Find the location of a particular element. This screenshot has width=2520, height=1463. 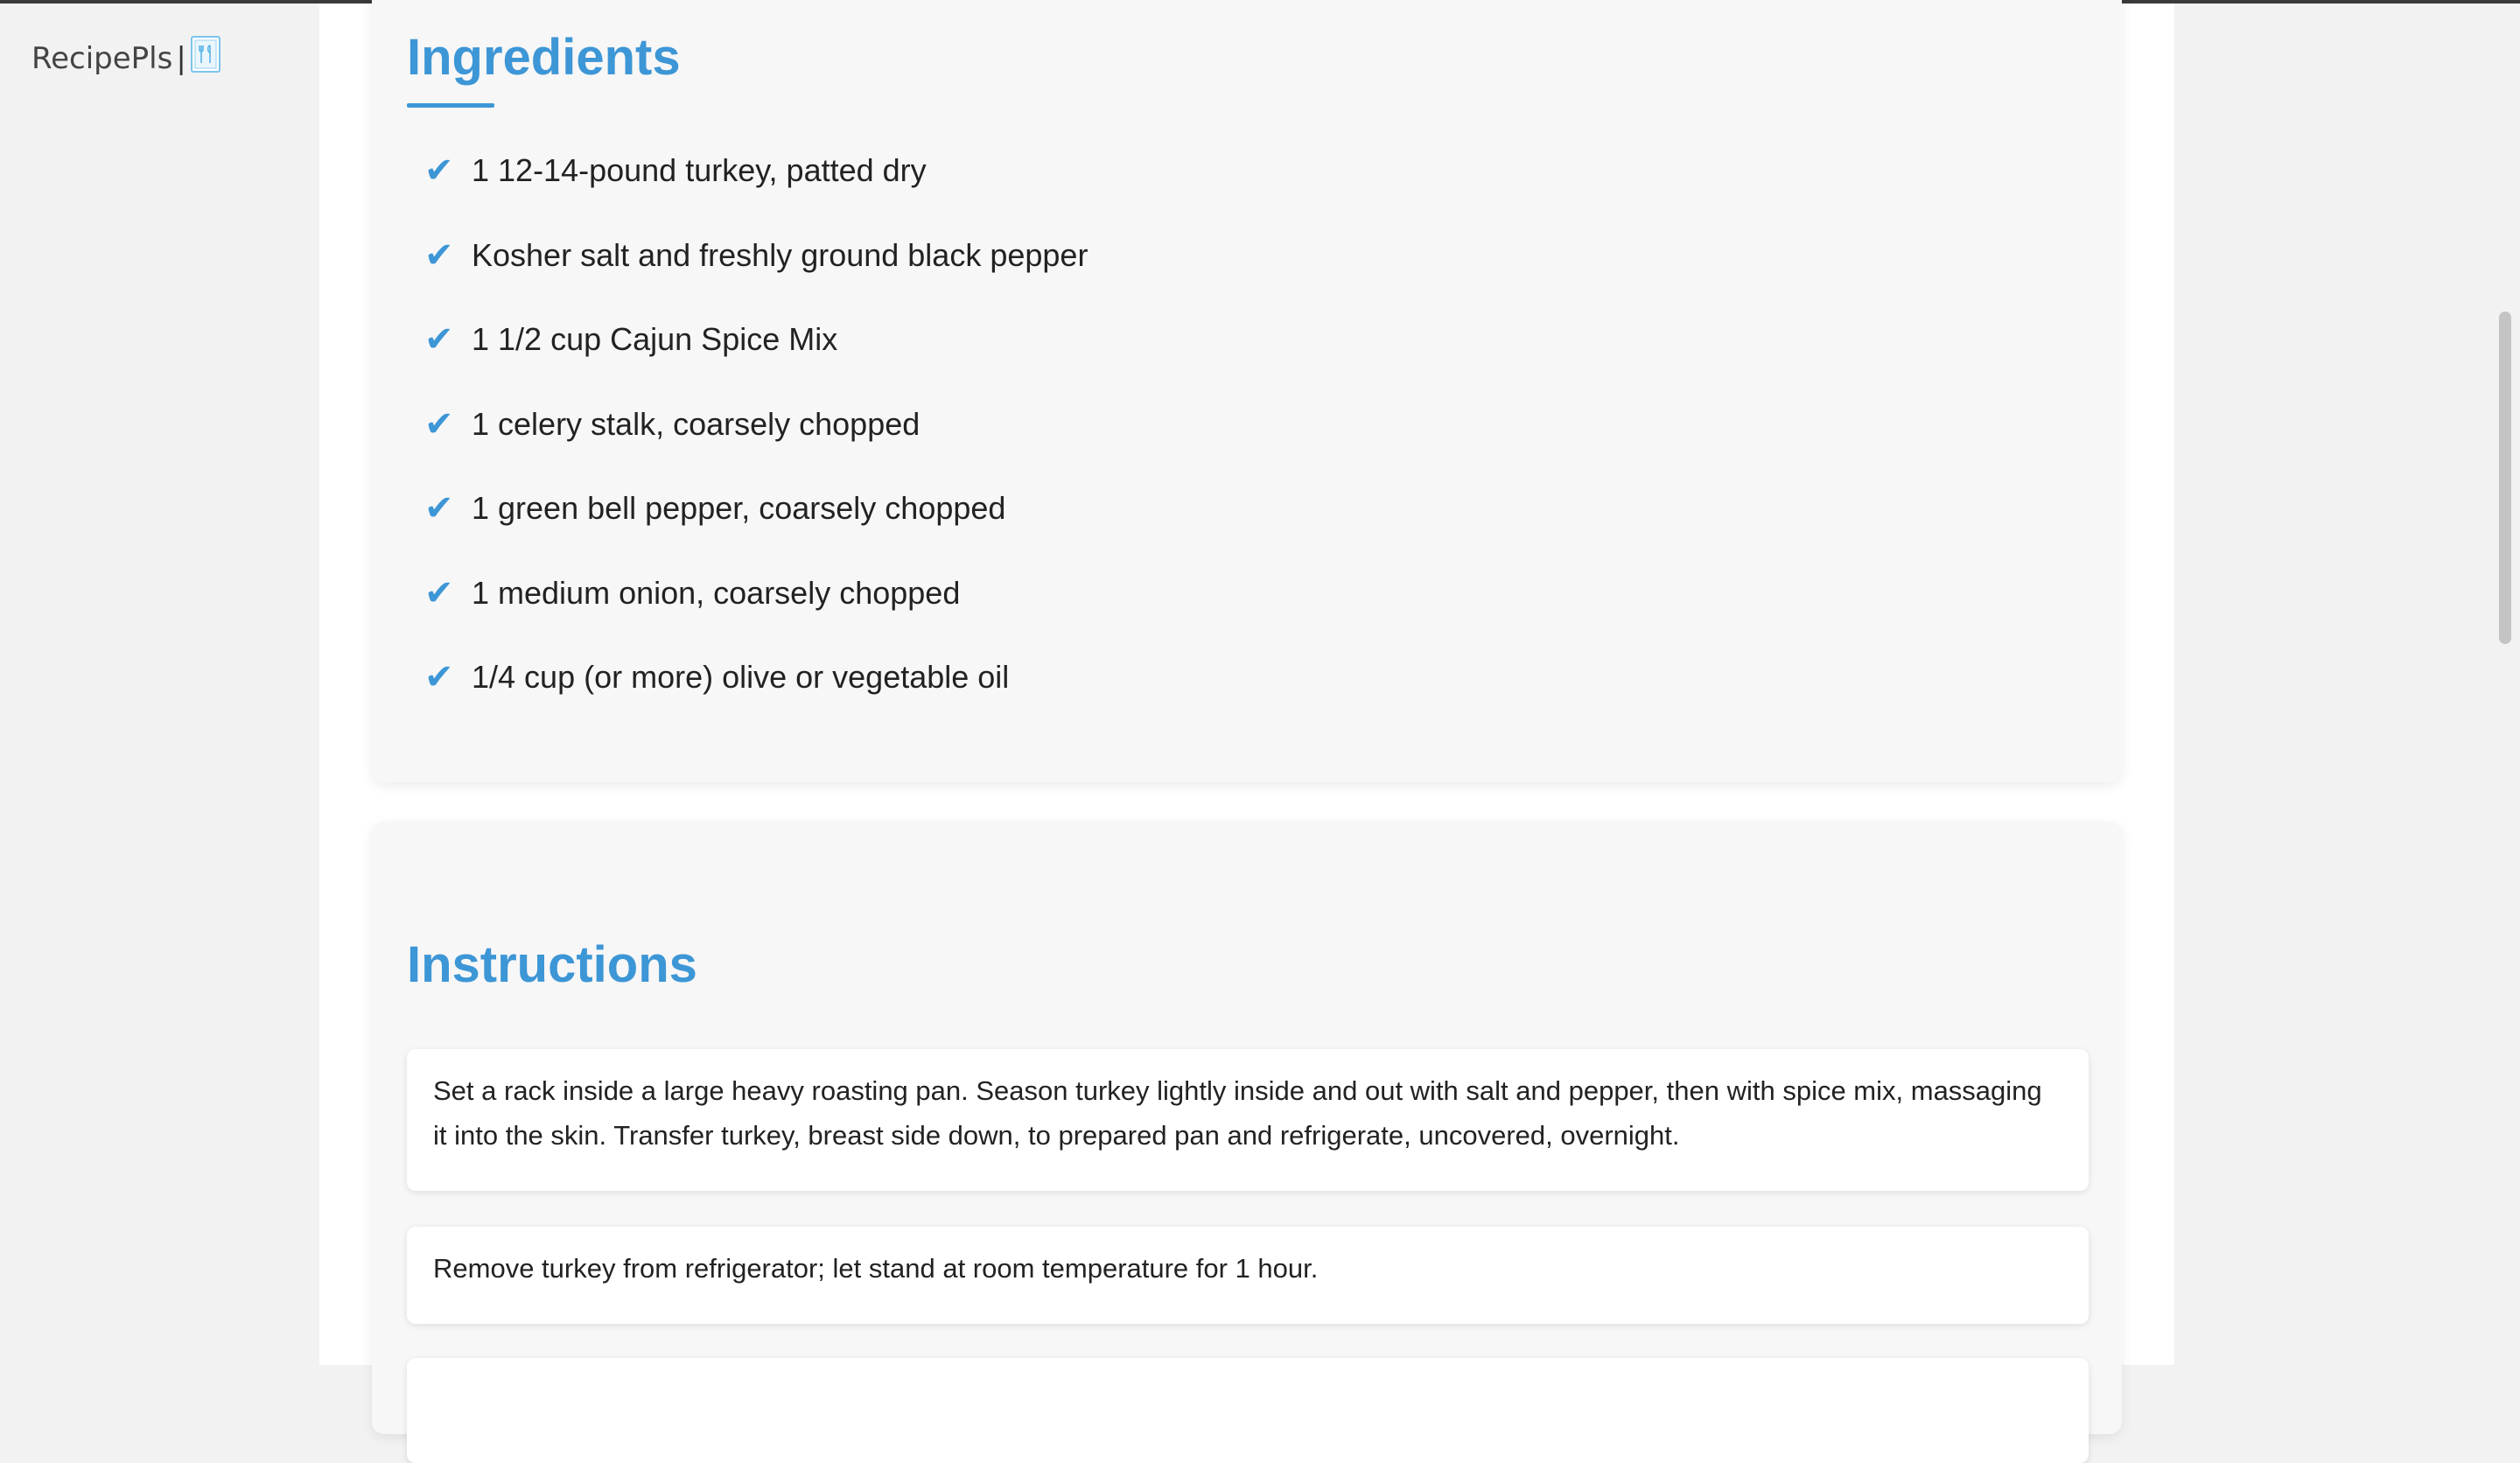

ingredient-text: 1 12-14-pound turkey, patted dry is located at coordinates (699, 170).